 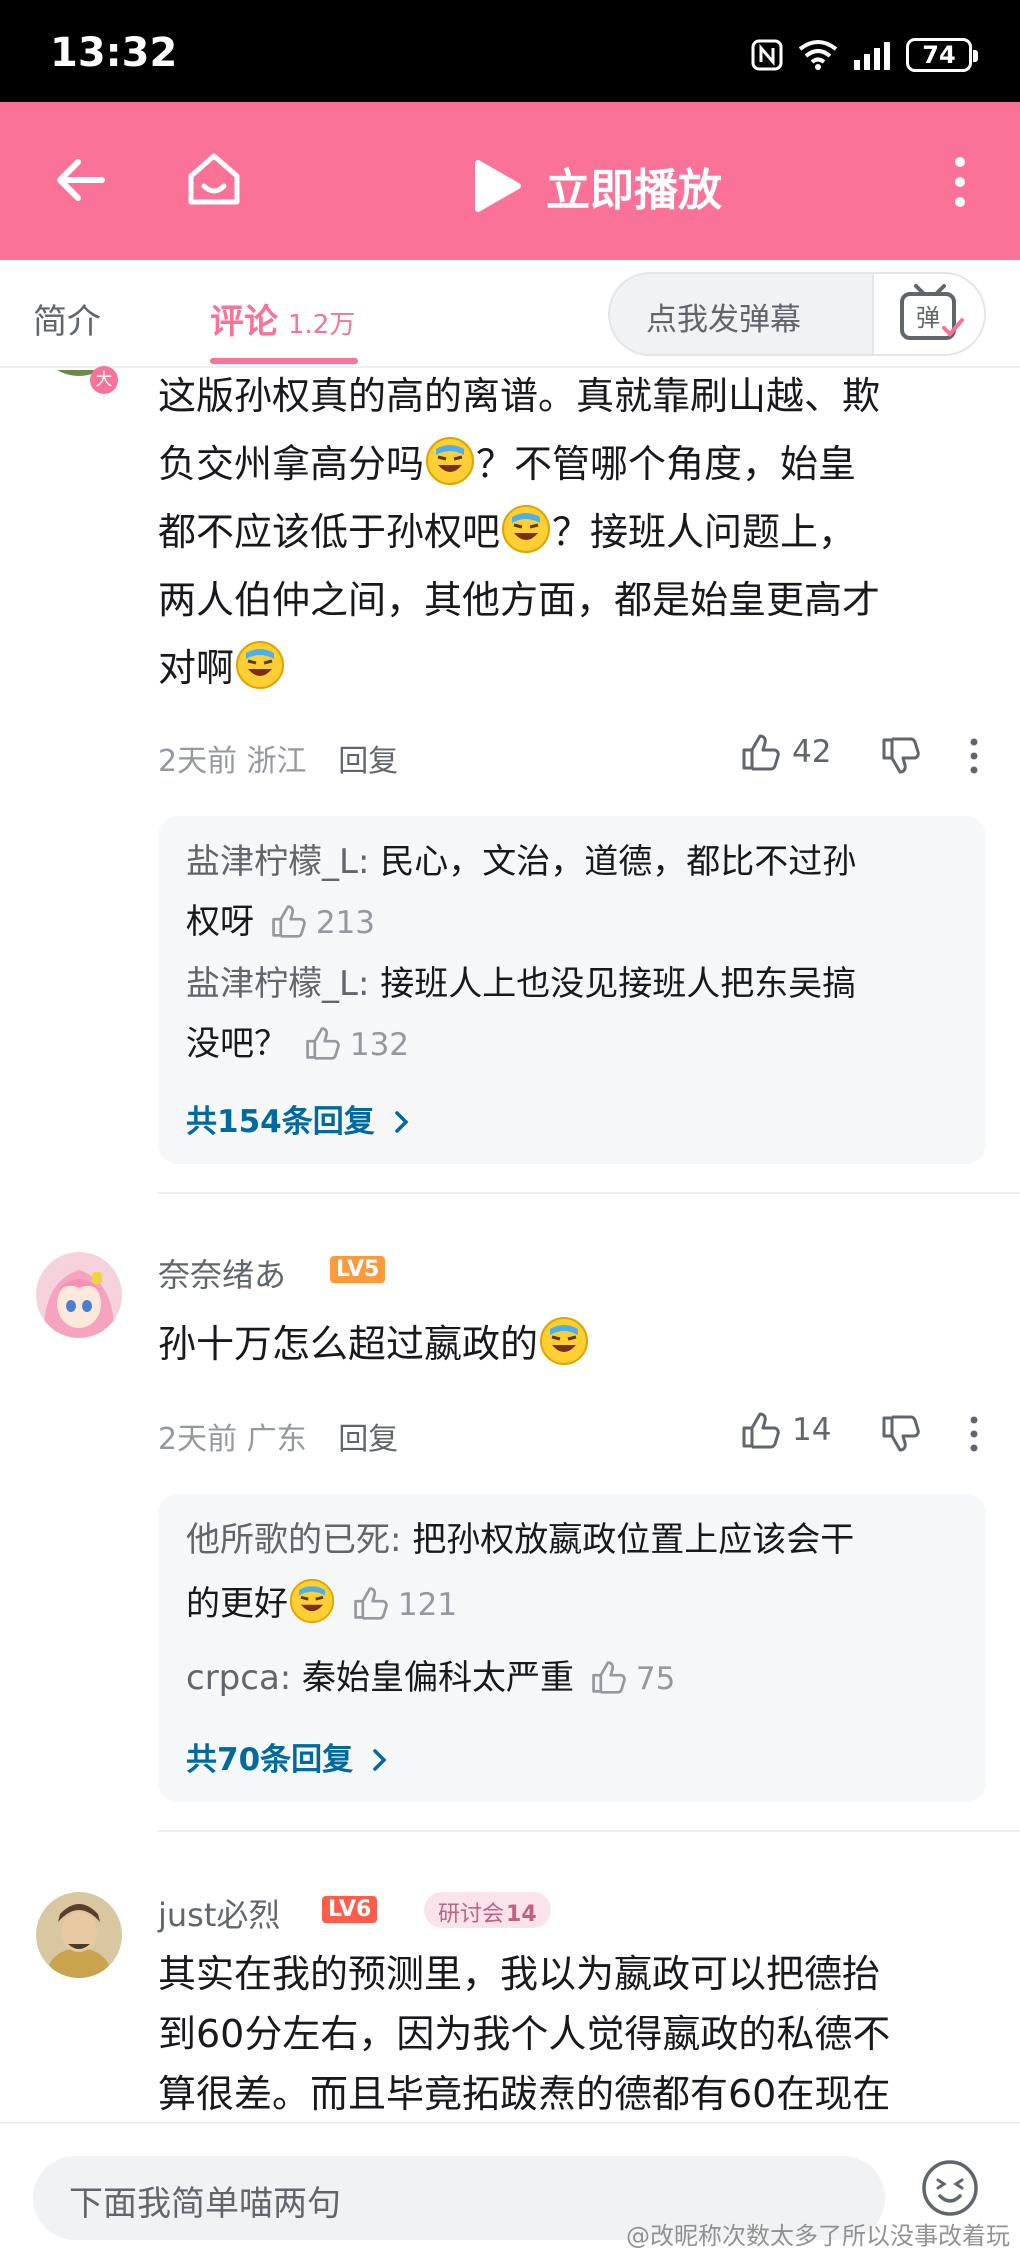 I want to click on reply-like-count: 75, so click(x=655, y=1679).